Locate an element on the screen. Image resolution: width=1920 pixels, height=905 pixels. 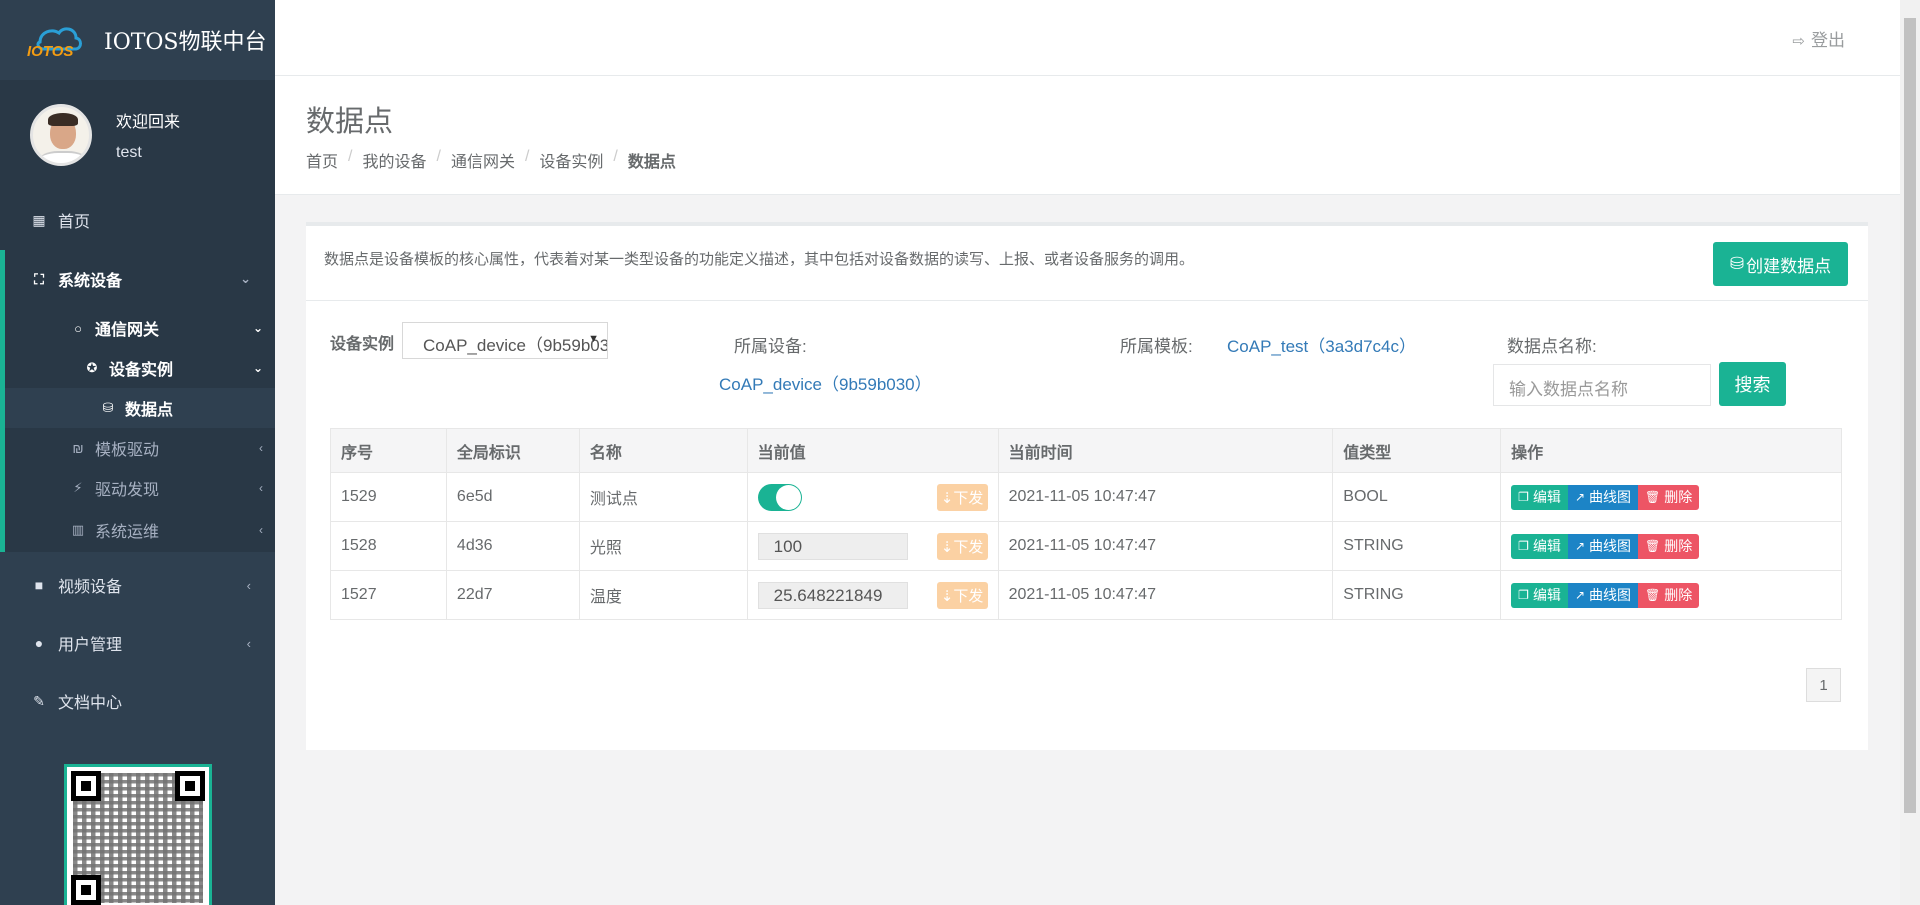
divider is located at coordinates (1087, 300).